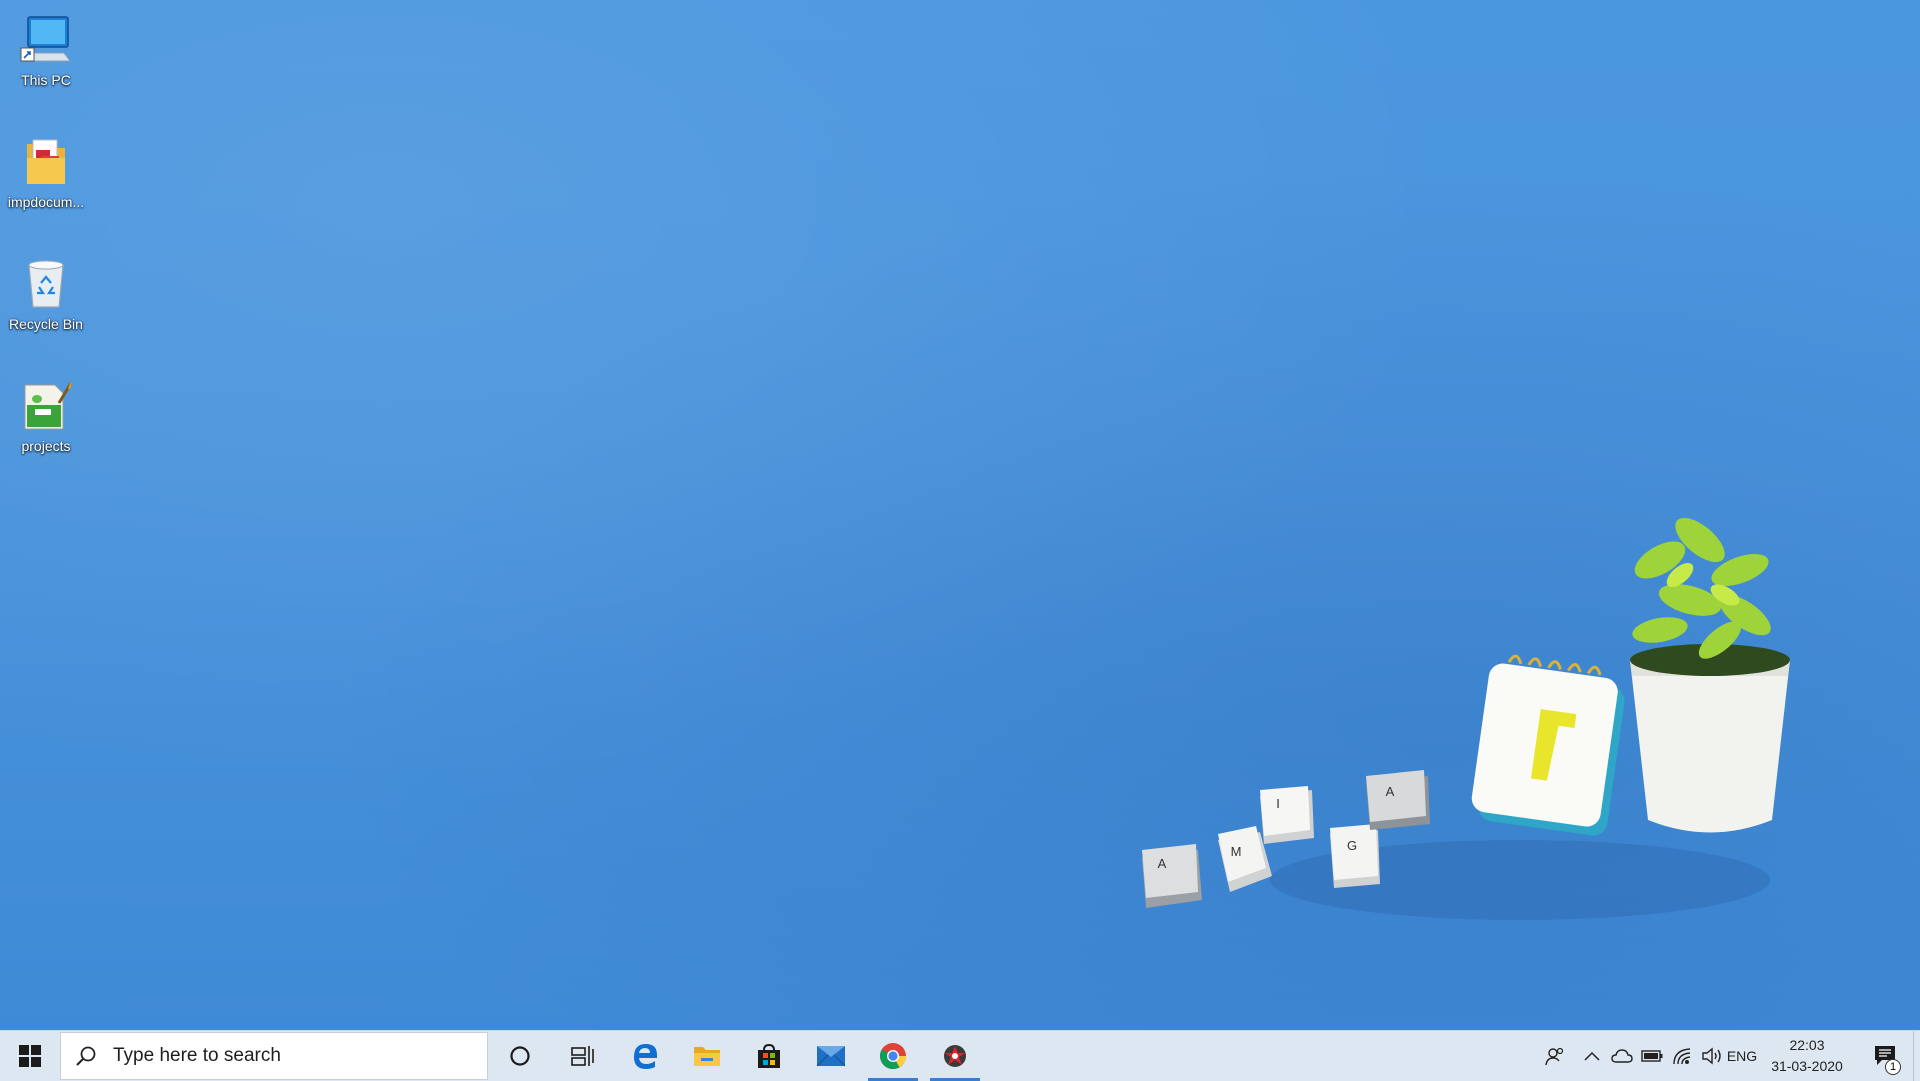 Image resolution: width=1920 pixels, height=1081 pixels. Describe the element at coordinates (46, 324) in the screenshot. I see `desktop-icon-label: Recycle Bin` at that location.